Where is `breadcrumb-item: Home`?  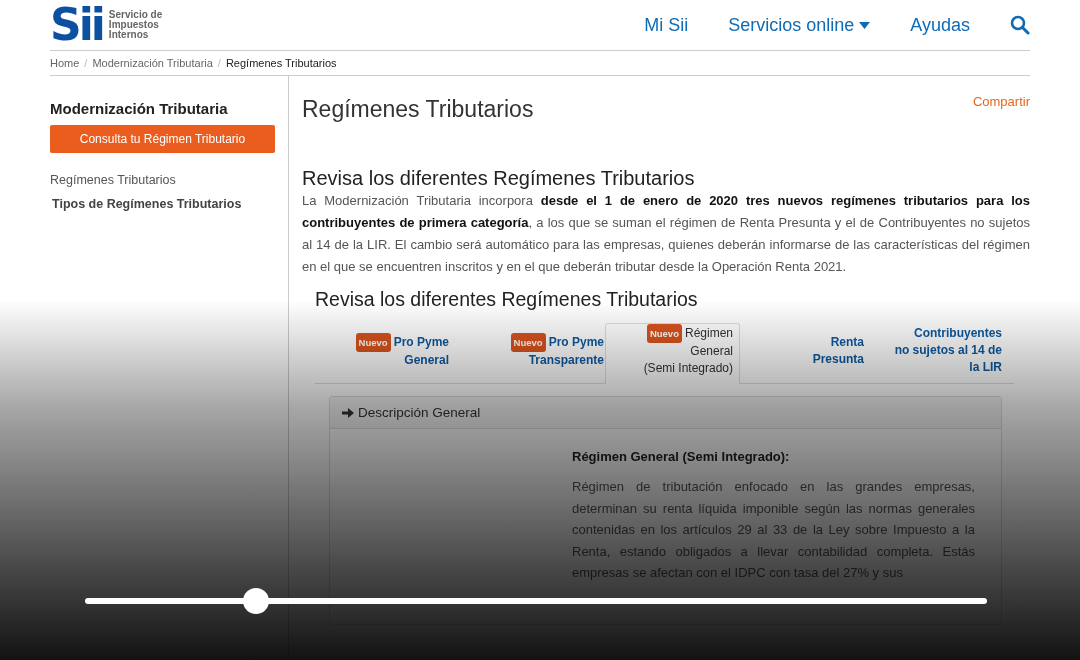 breadcrumb-item: Home is located at coordinates (65, 63).